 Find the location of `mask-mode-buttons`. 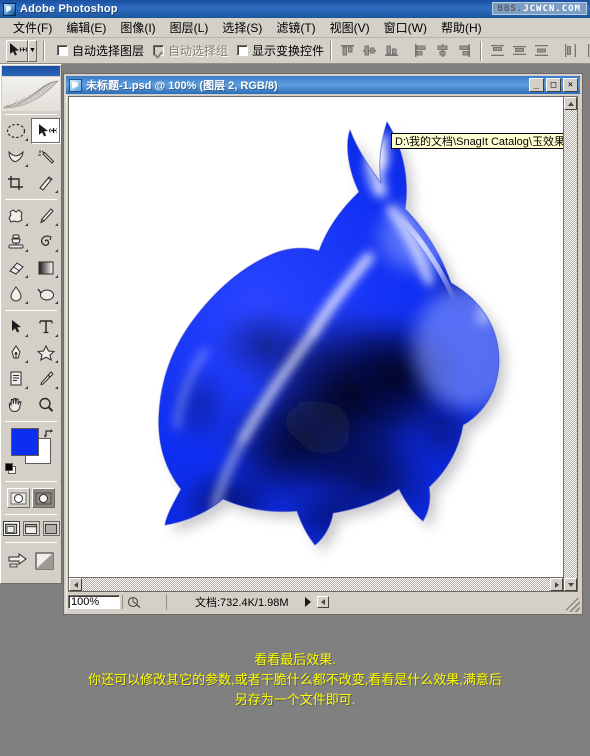

mask-mode-buttons is located at coordinates (31, 498).